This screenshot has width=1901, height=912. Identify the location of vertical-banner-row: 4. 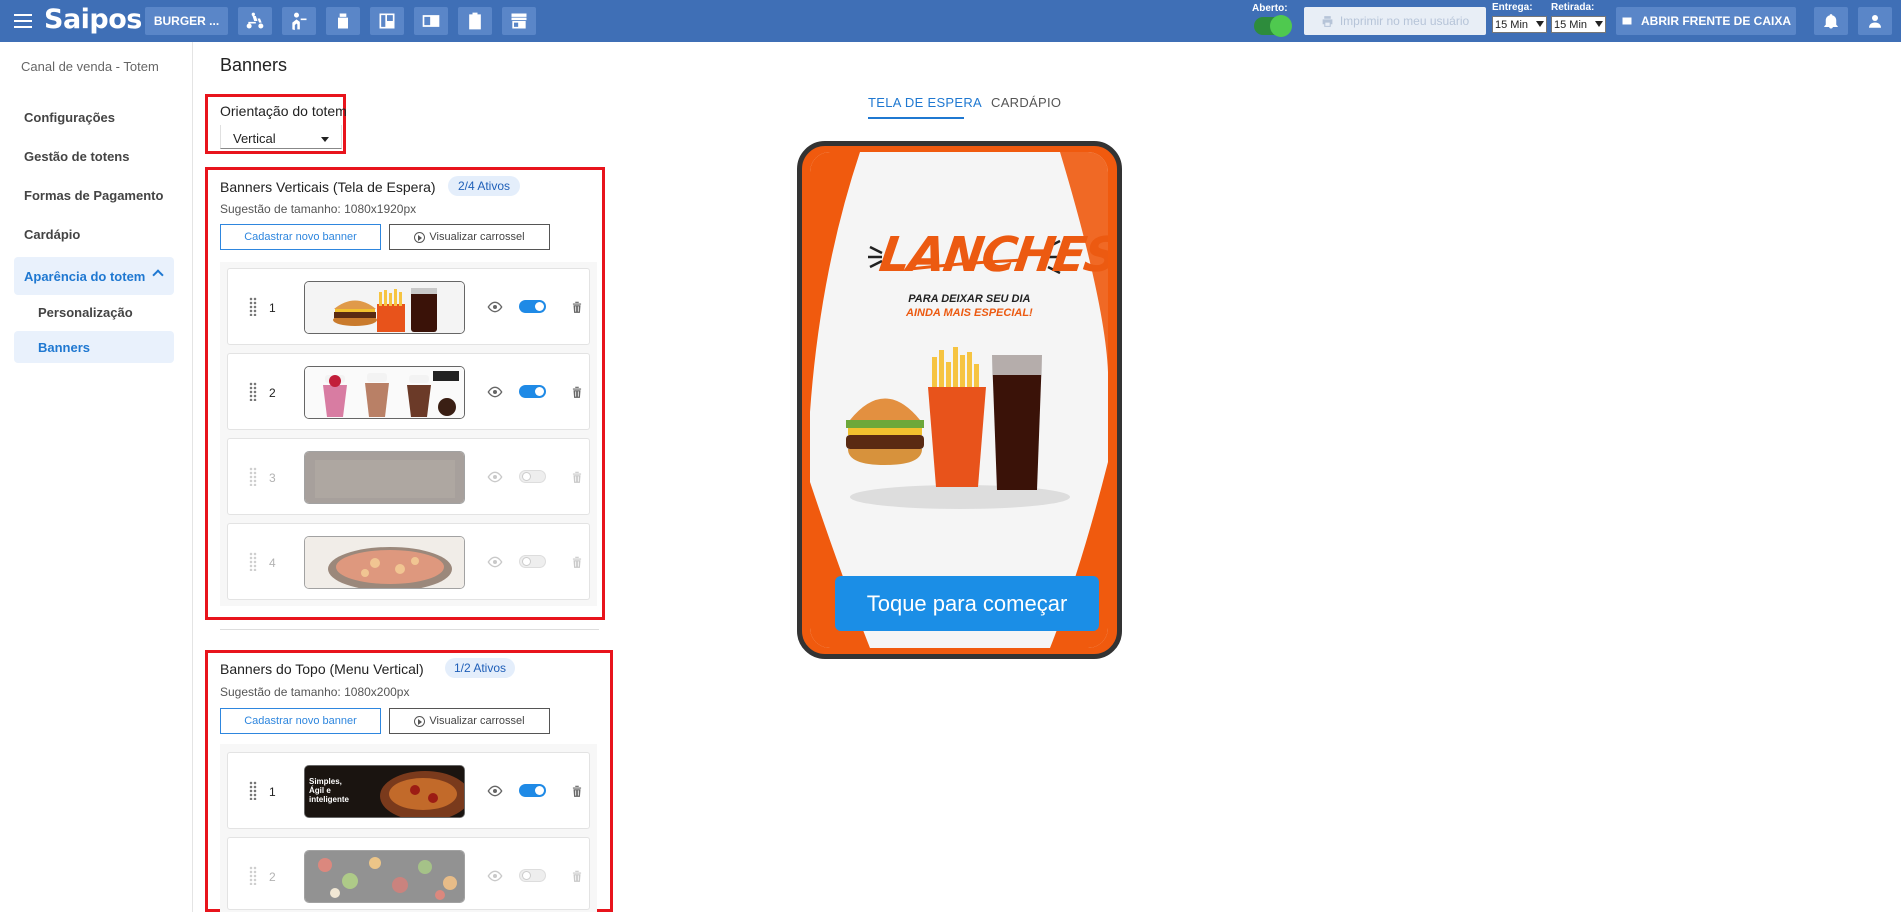
(408, 561).